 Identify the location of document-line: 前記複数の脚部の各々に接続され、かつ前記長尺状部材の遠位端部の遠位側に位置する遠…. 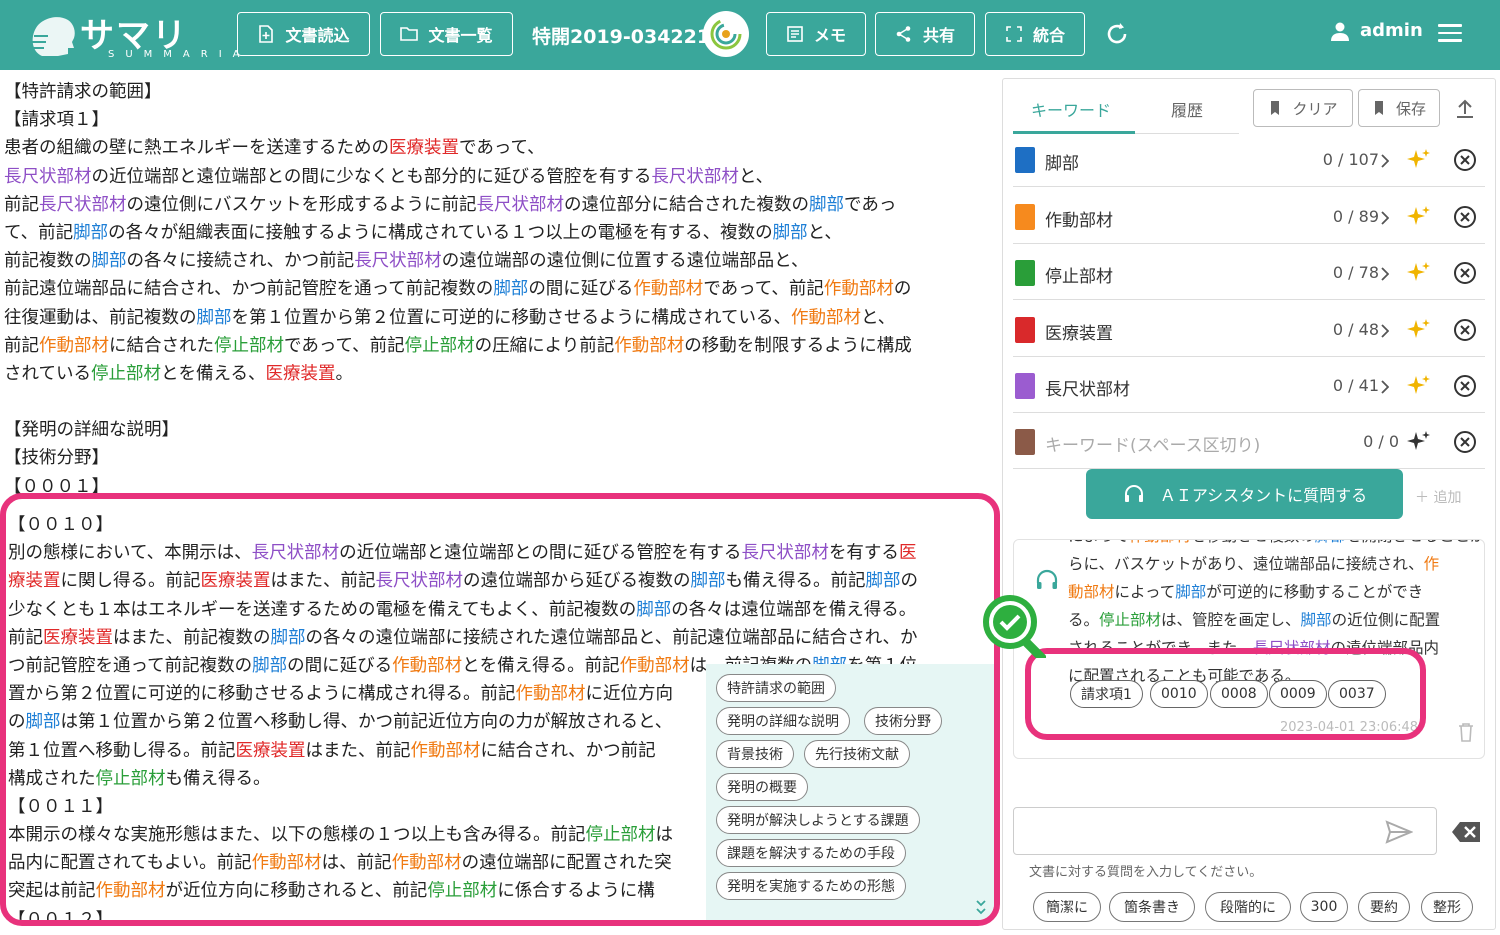
(496, 261).